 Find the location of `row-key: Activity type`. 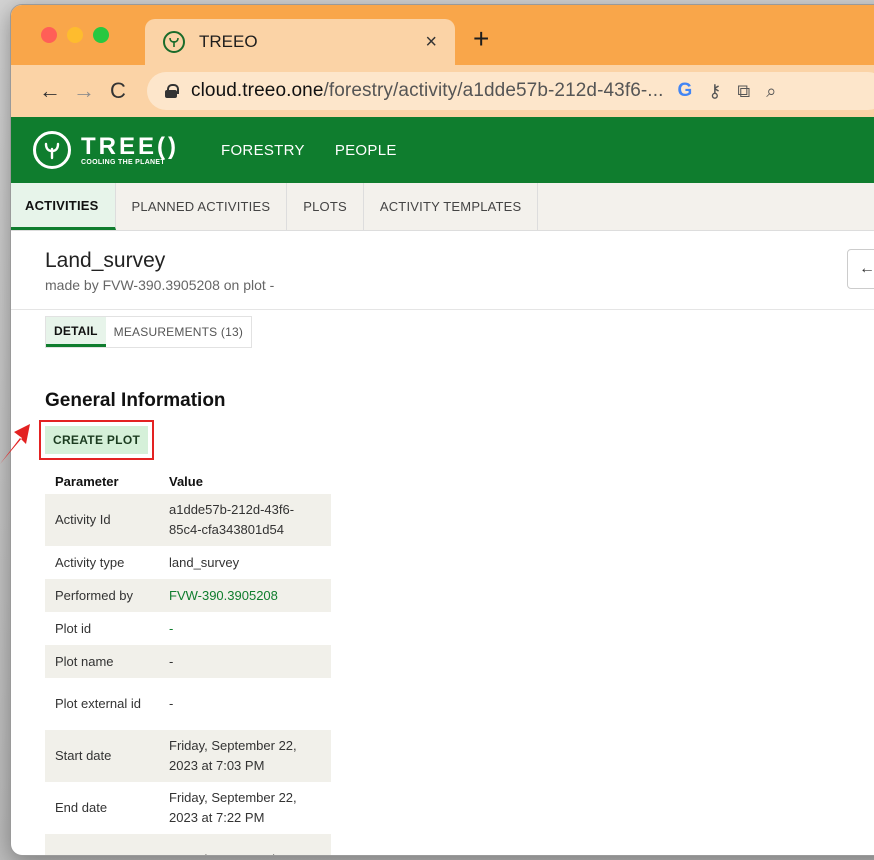

row-key: Activity type is located at coordinates (102, 562).